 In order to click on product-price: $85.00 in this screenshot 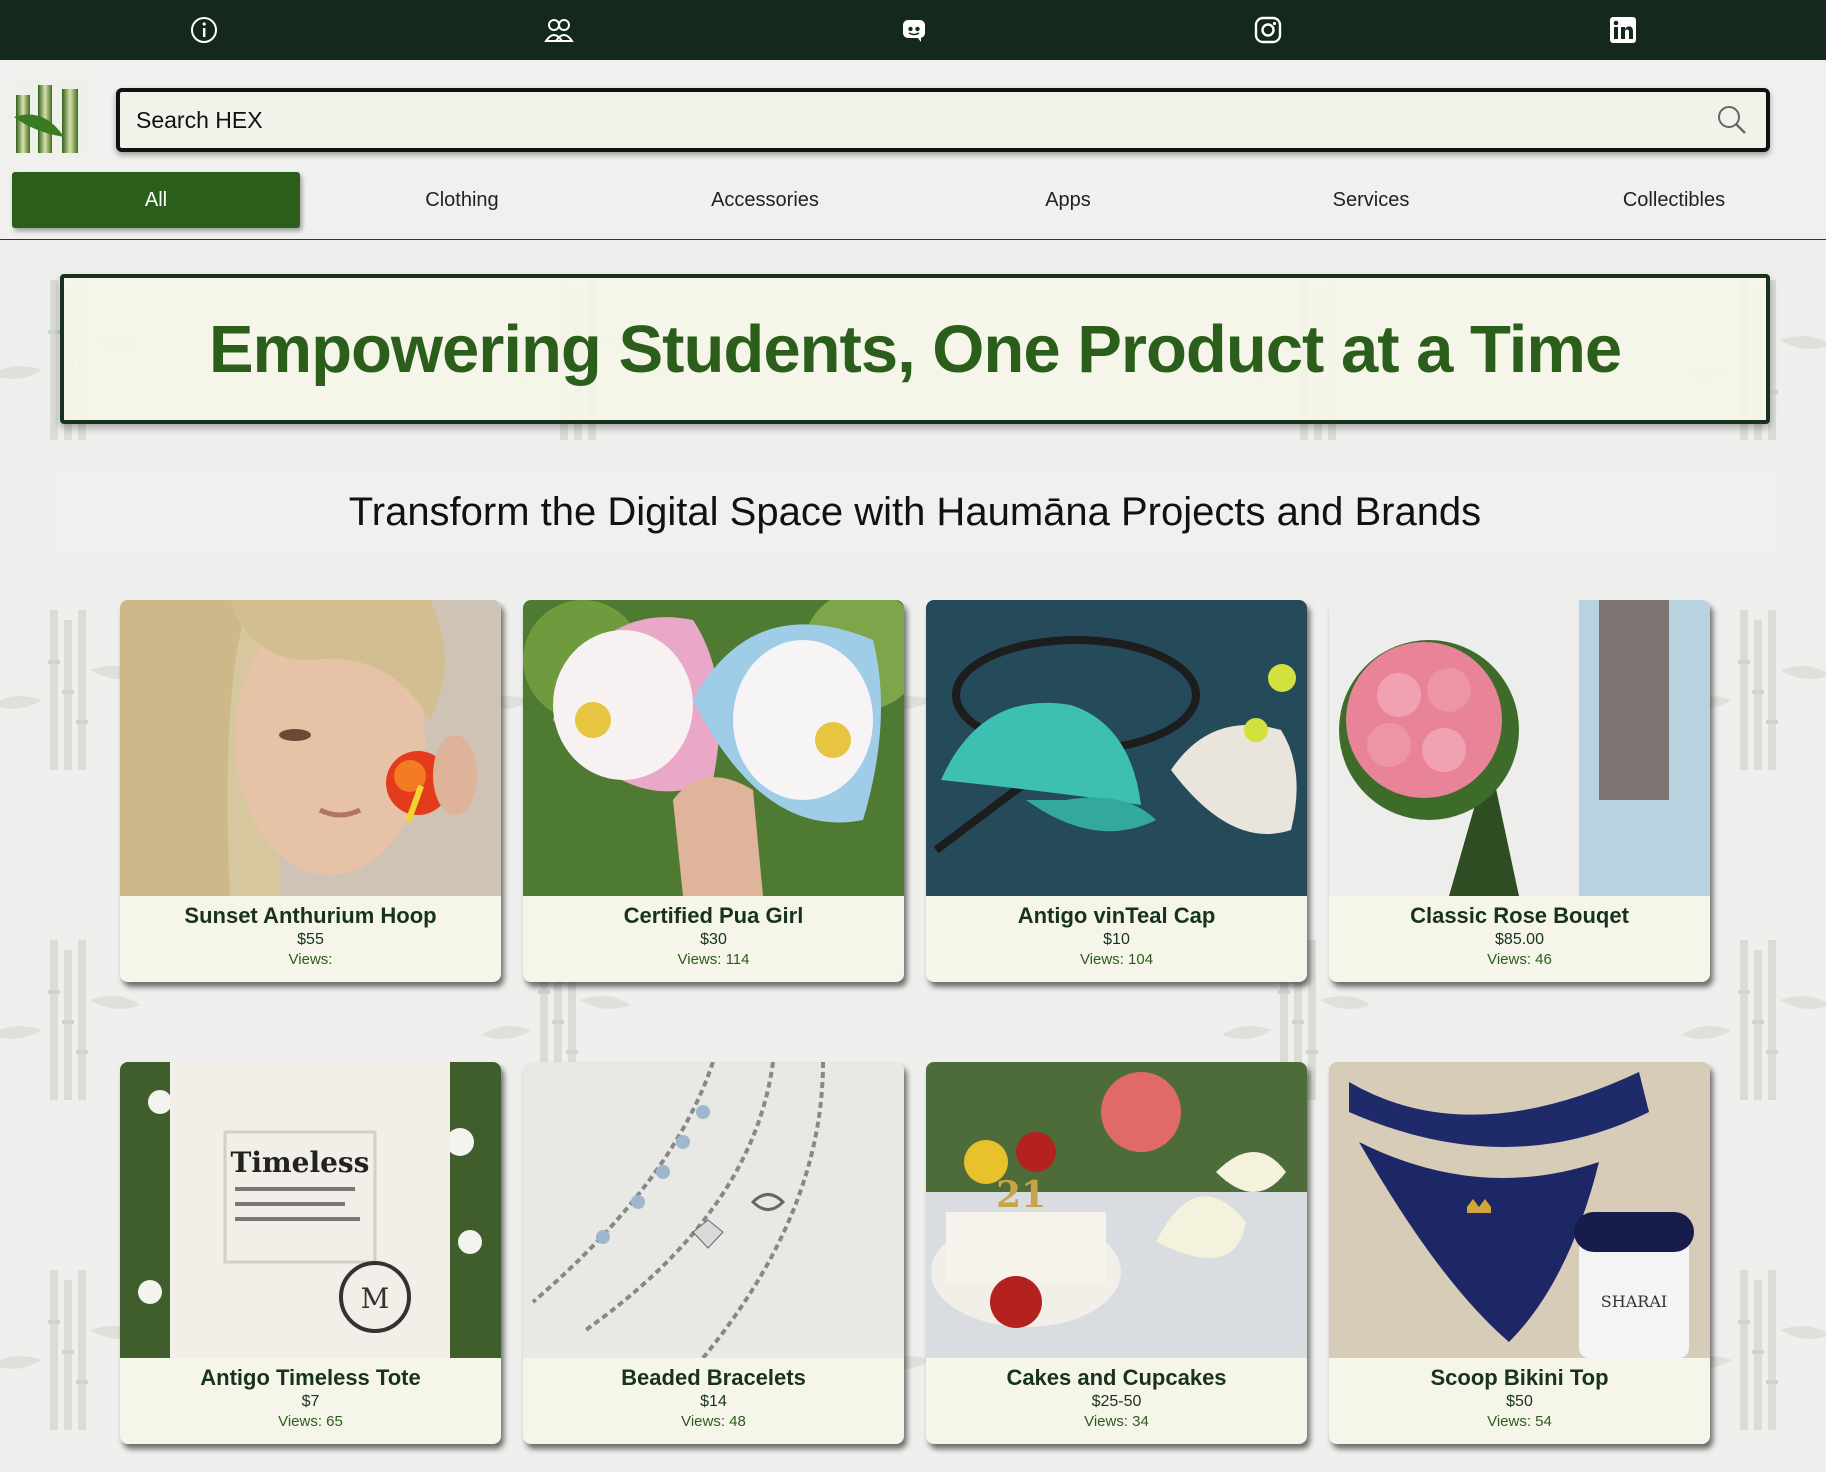, I will do `click(1519, 939)`.